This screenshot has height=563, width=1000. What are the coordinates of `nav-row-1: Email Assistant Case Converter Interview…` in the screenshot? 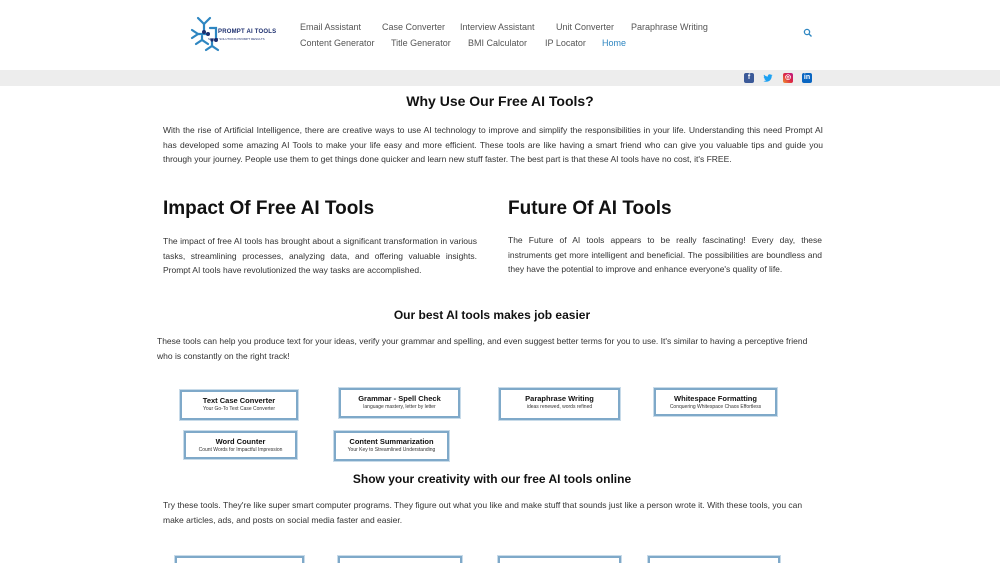 It's located at (520, 28).